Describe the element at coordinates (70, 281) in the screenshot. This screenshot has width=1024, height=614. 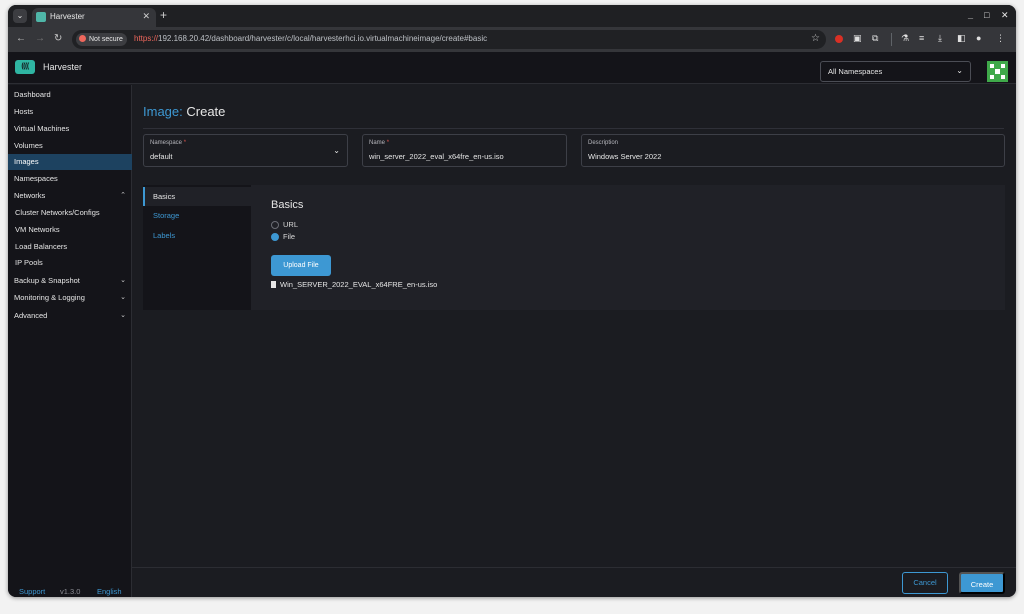
I see `sidebar-group-backup-snapshot: Backup & Snapshot ⌄` at that location.